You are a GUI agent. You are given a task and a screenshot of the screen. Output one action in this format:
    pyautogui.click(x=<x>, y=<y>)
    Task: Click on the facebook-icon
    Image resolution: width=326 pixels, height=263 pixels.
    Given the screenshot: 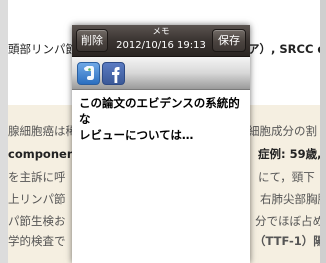 What is the action you would take?
    pyautogui.click(x=113, y=73)
    